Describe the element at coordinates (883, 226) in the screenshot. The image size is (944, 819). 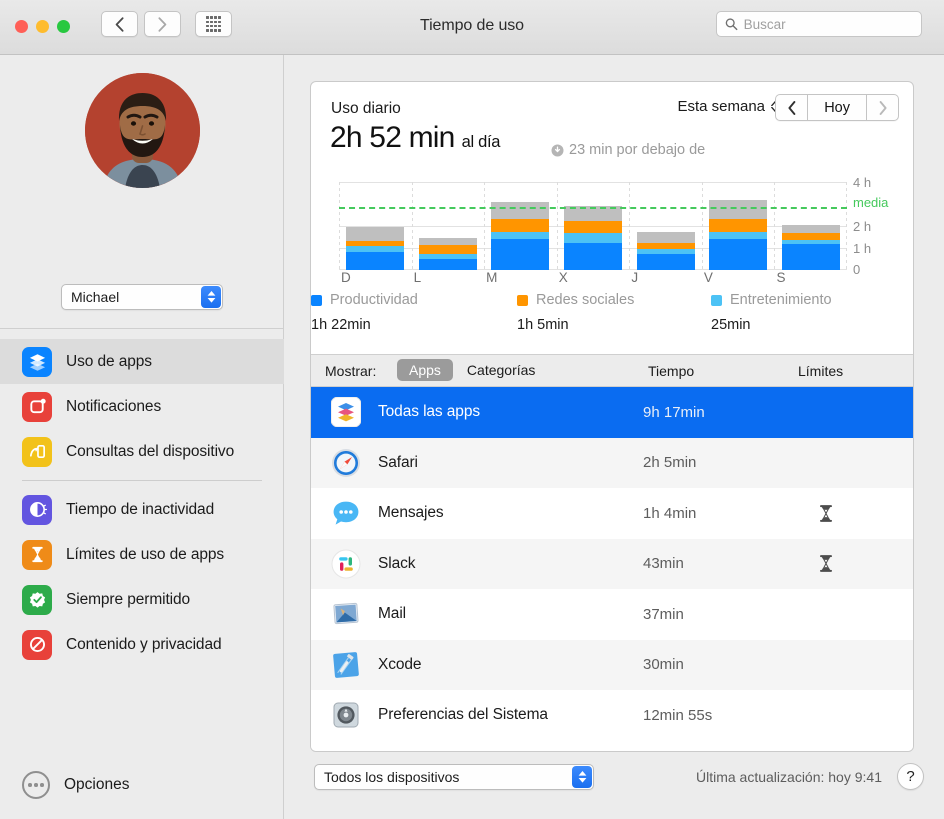
I see `chart-y-axis: 4 h media 2 h 1 h 0` at that location.